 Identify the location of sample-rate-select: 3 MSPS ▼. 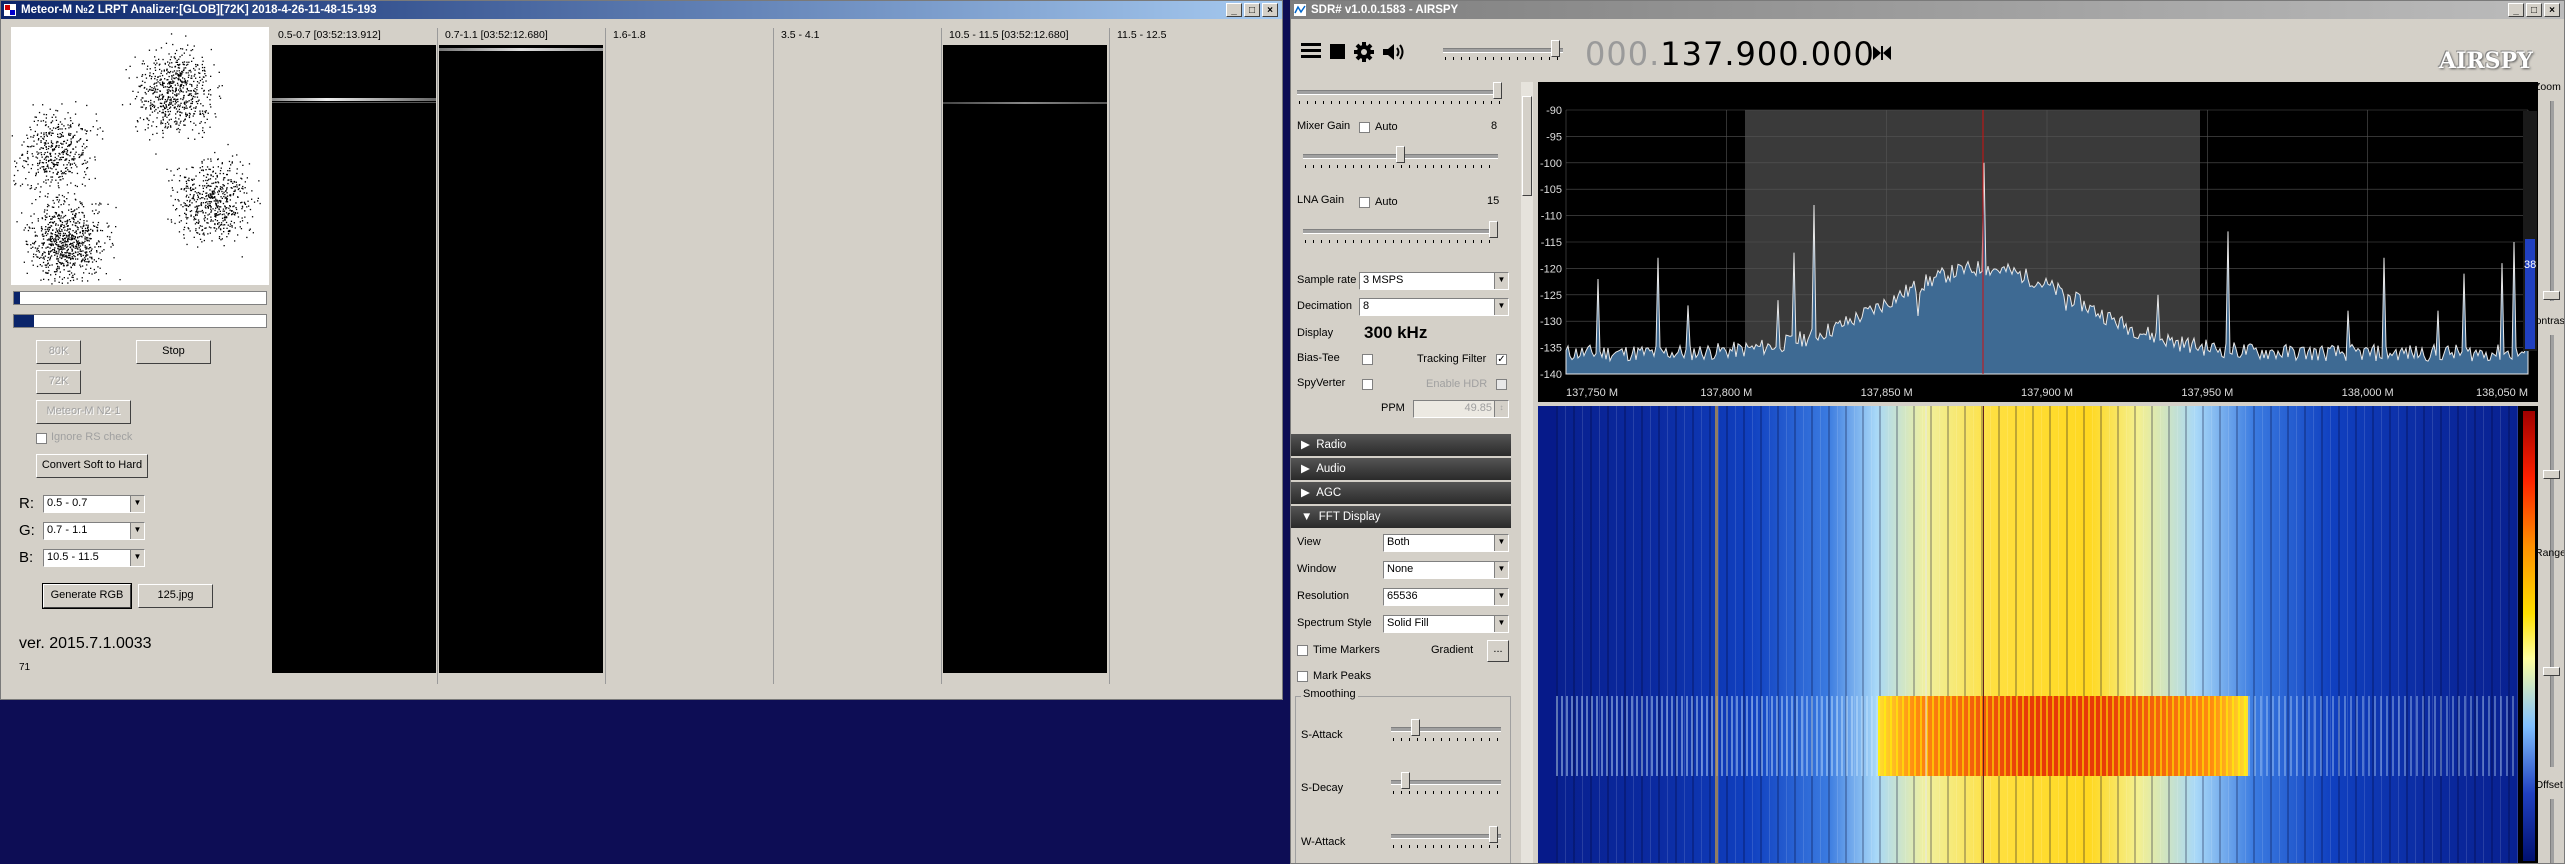
(1434, 281).